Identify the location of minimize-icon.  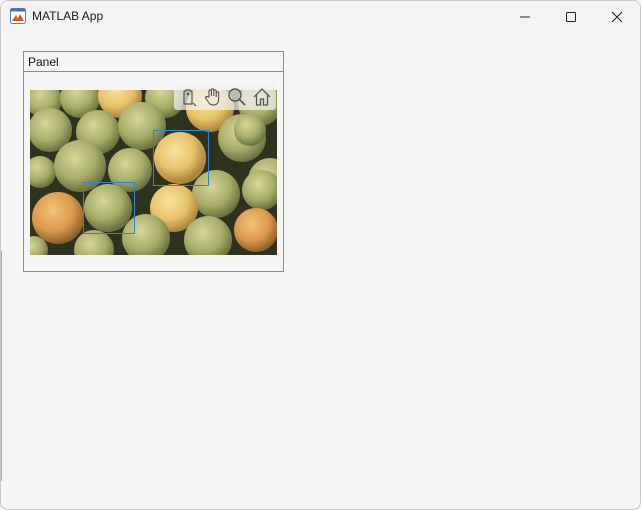
(525, 16).